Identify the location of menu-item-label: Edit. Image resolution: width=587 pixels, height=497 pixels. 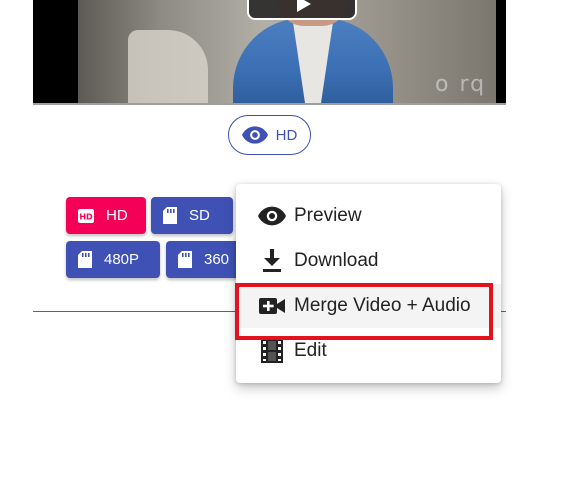
(310, 350).